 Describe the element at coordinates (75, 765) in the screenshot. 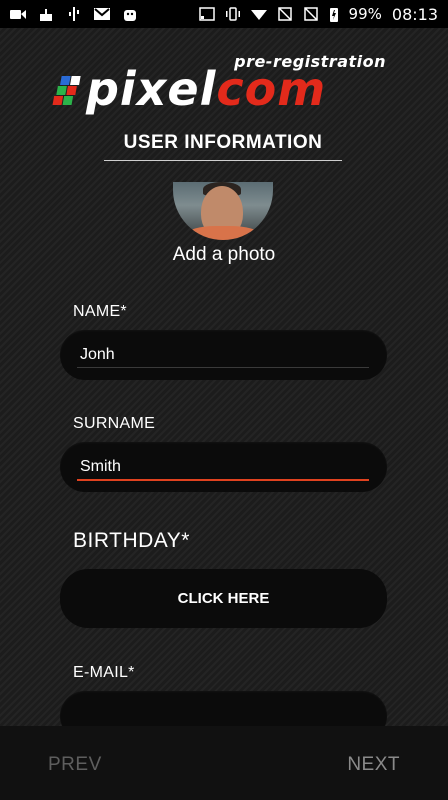

I see `prev-button: PREV` at that location.